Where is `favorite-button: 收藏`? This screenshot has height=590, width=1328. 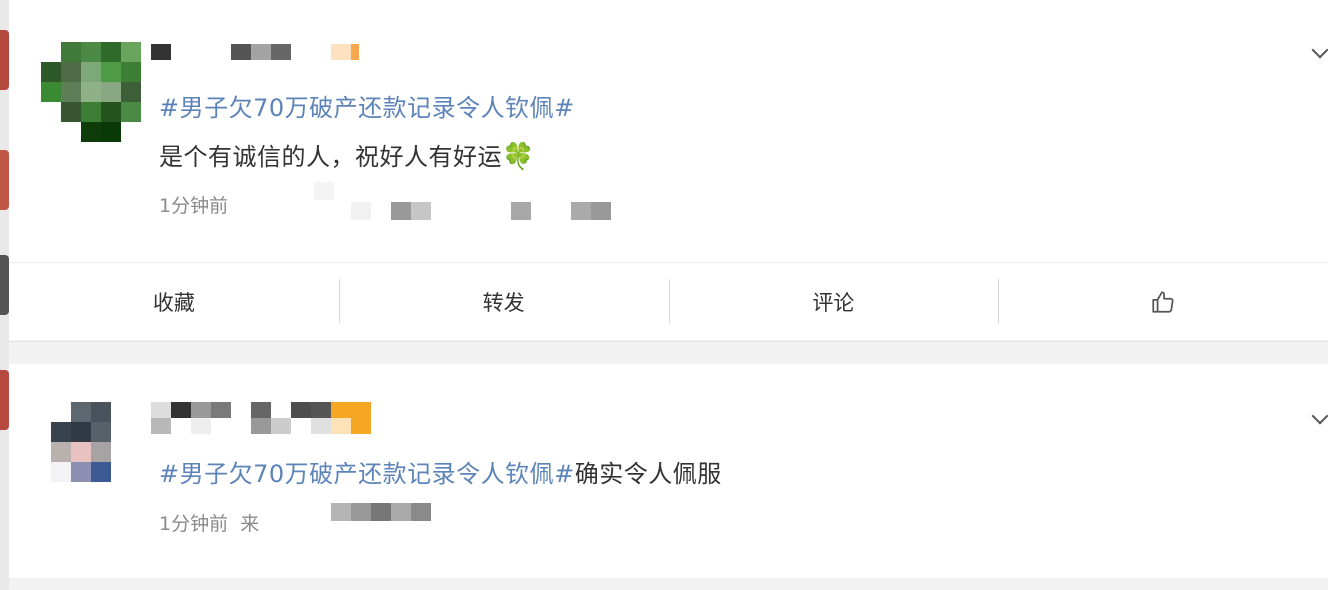
favorite-button: 收藏 is located at coordinates (174, 302).